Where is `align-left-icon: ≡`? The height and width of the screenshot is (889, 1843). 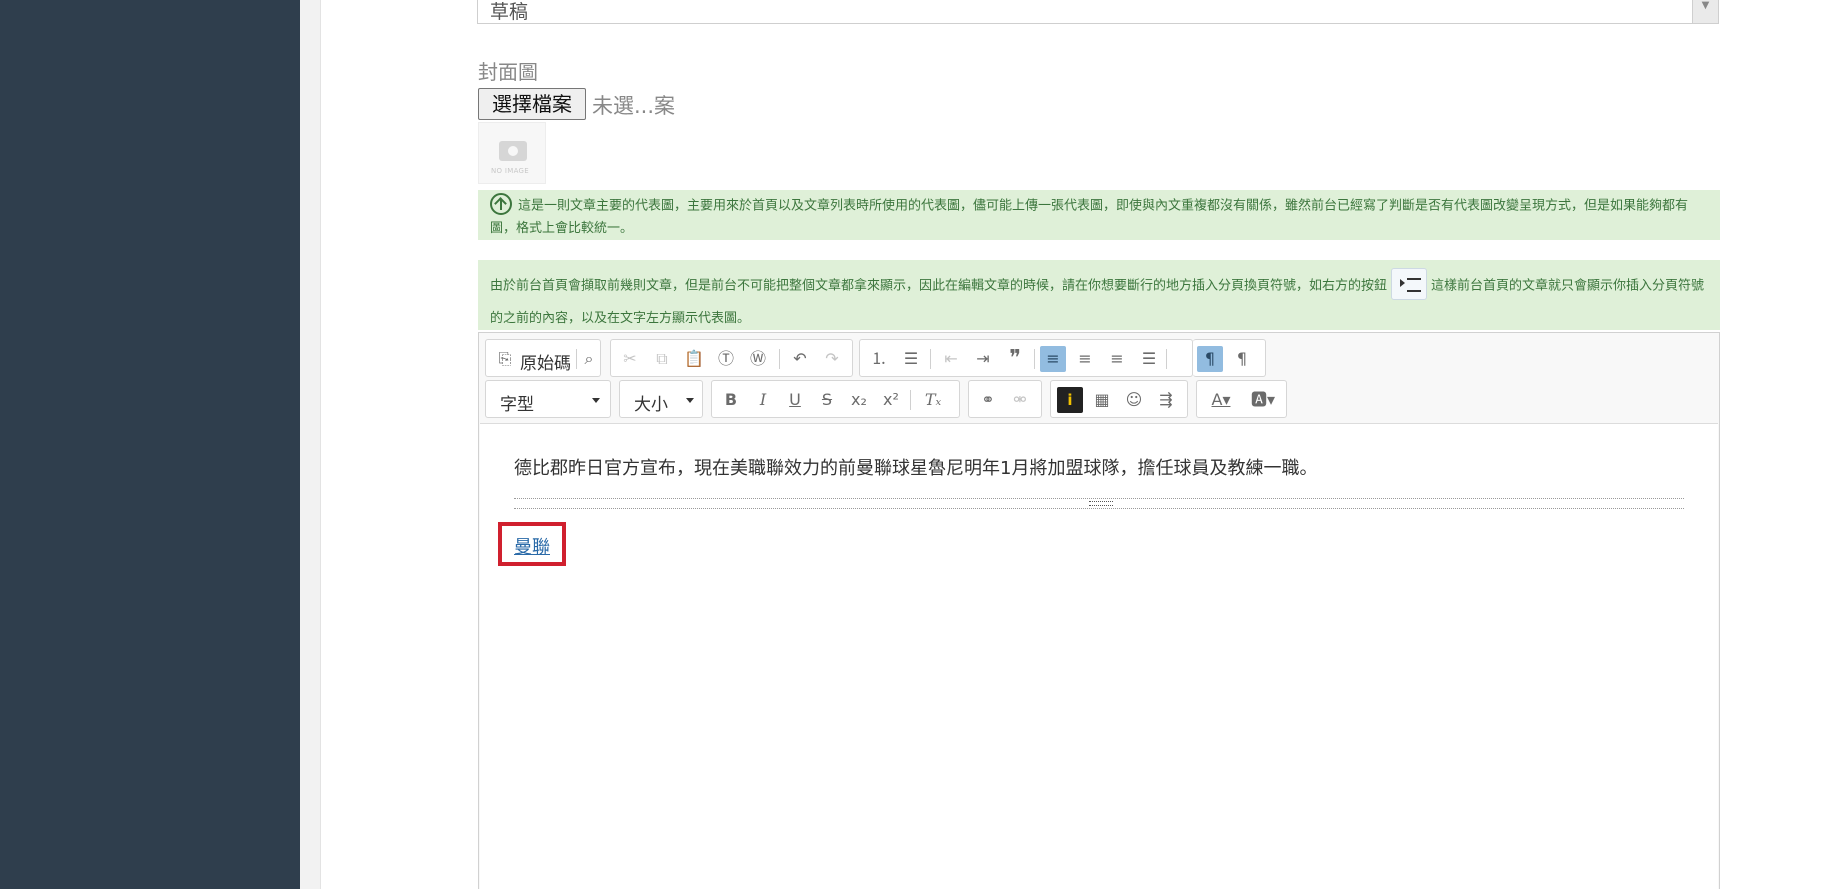 align-left-icon: ≡ is located at coordinates (1053, 359).